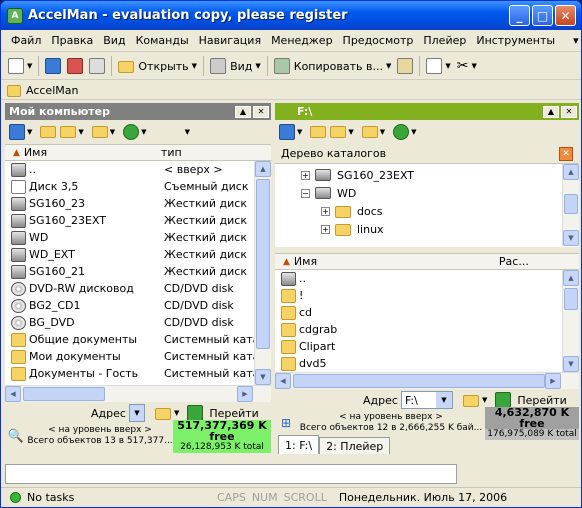 The width and height of the screenshot is (582, 508). I want to click on column-name: Имя, so click(88, 152).